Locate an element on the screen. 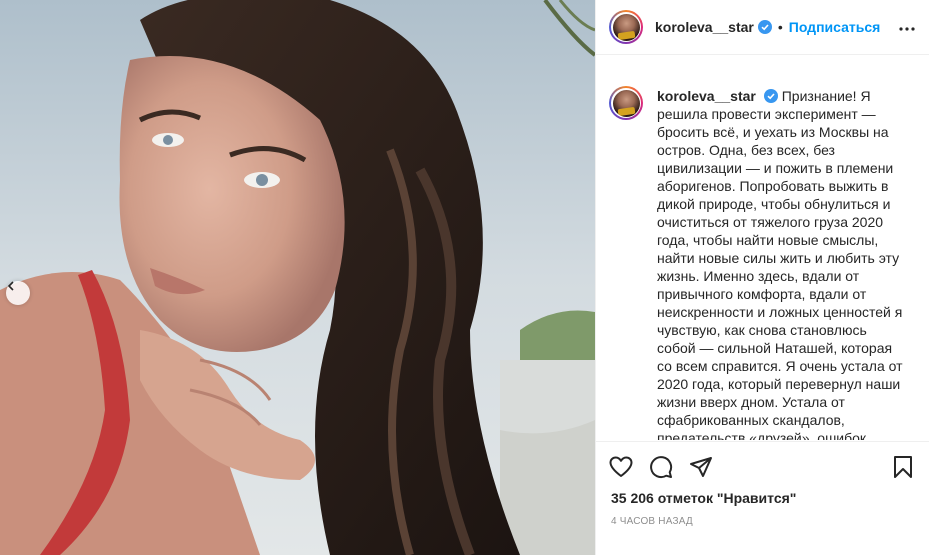 This screenshot has height=555, width=929. more-options-button is located at coordinates (907, 27).